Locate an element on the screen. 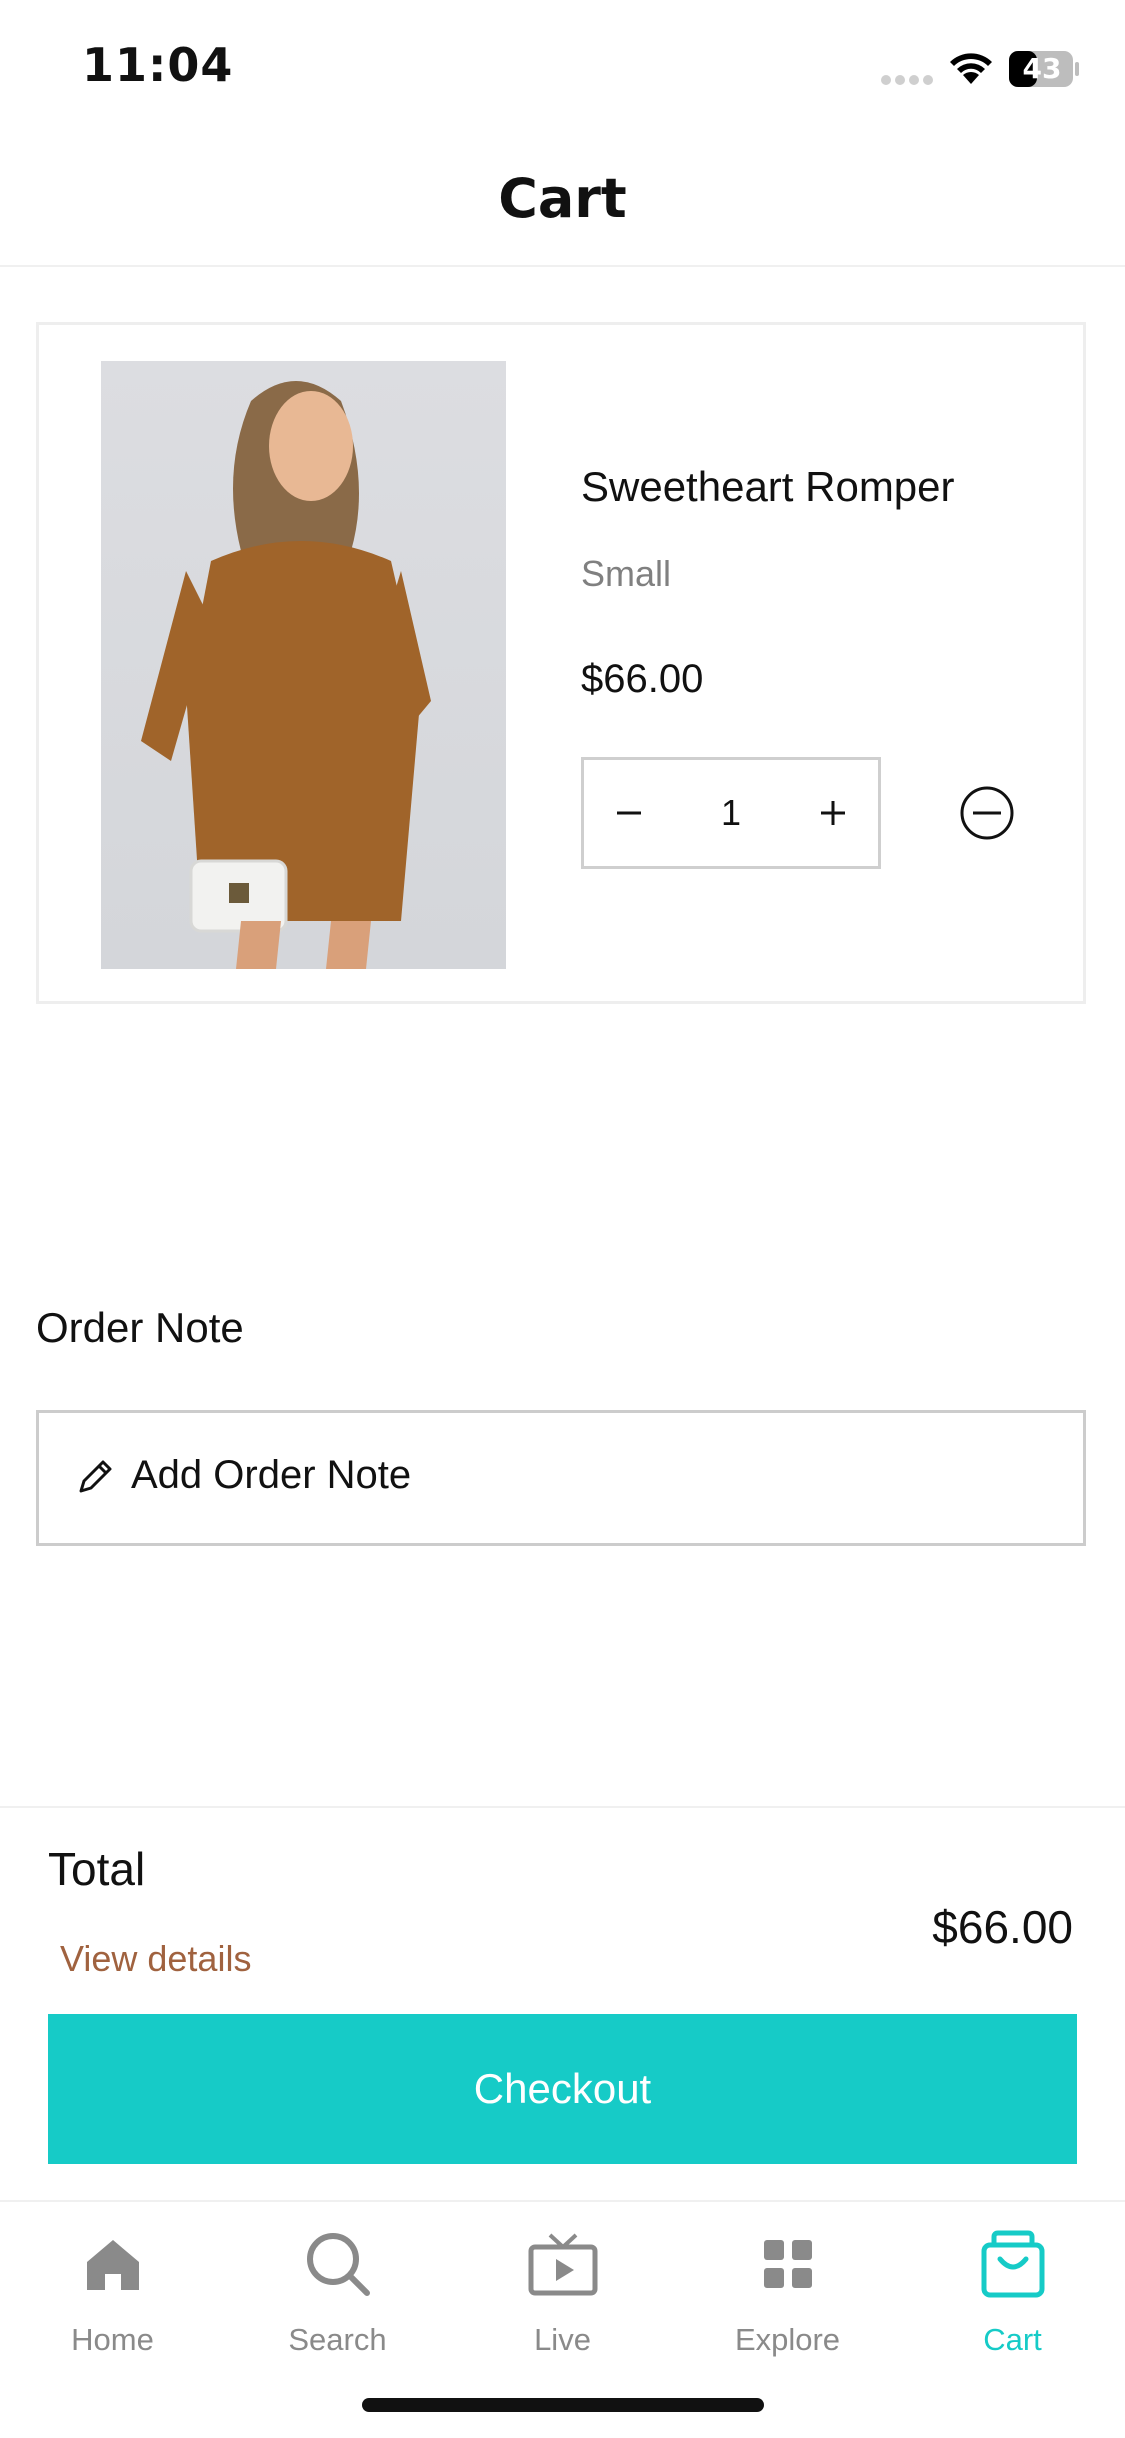 The width and height of the screenshot is (1125, 2438). tab-cart: Cart is located at coordinates (1012, 2297).